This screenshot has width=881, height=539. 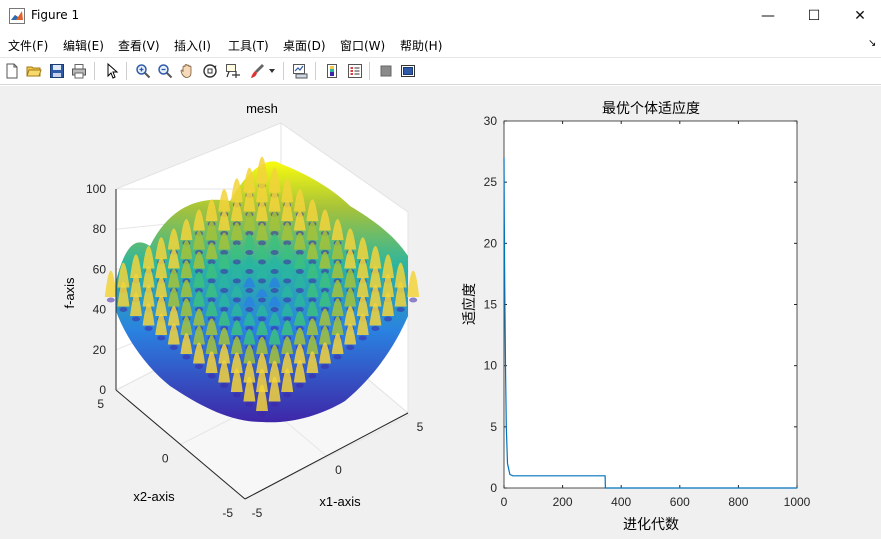 I want to click on mesh-title: mesh, so click(x=262, y=108).